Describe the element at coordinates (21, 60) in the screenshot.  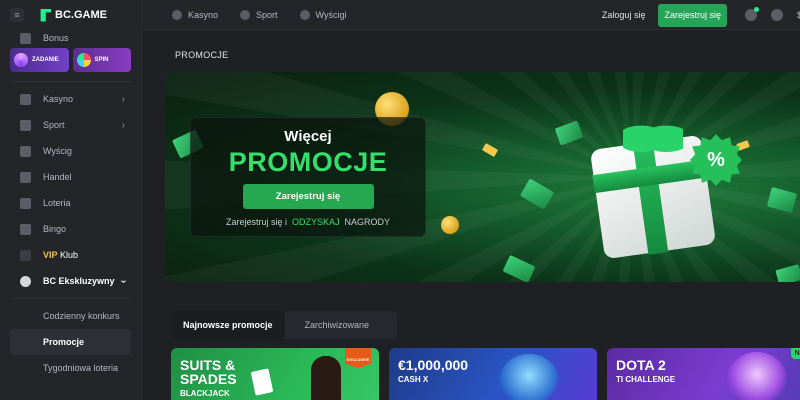
I see `task-icon` at that location.